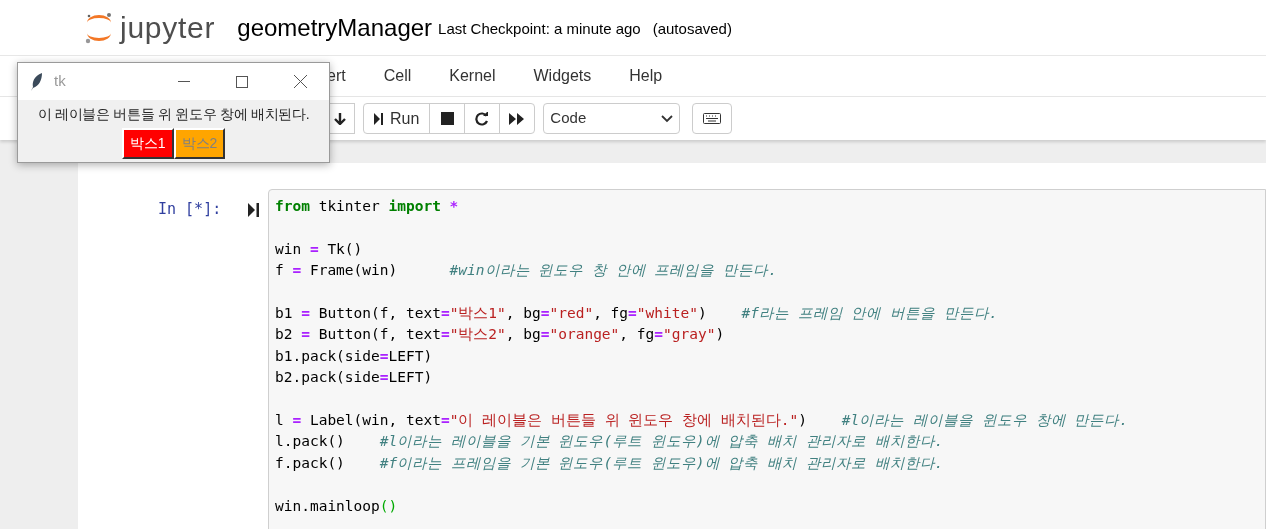 Image resolution: width=1266 pixels, height=529 pixels. What do you see at coordinates (147, 143) in the screenshot?
I see `tk-button: 박스1` at bounding box center [147, 143].